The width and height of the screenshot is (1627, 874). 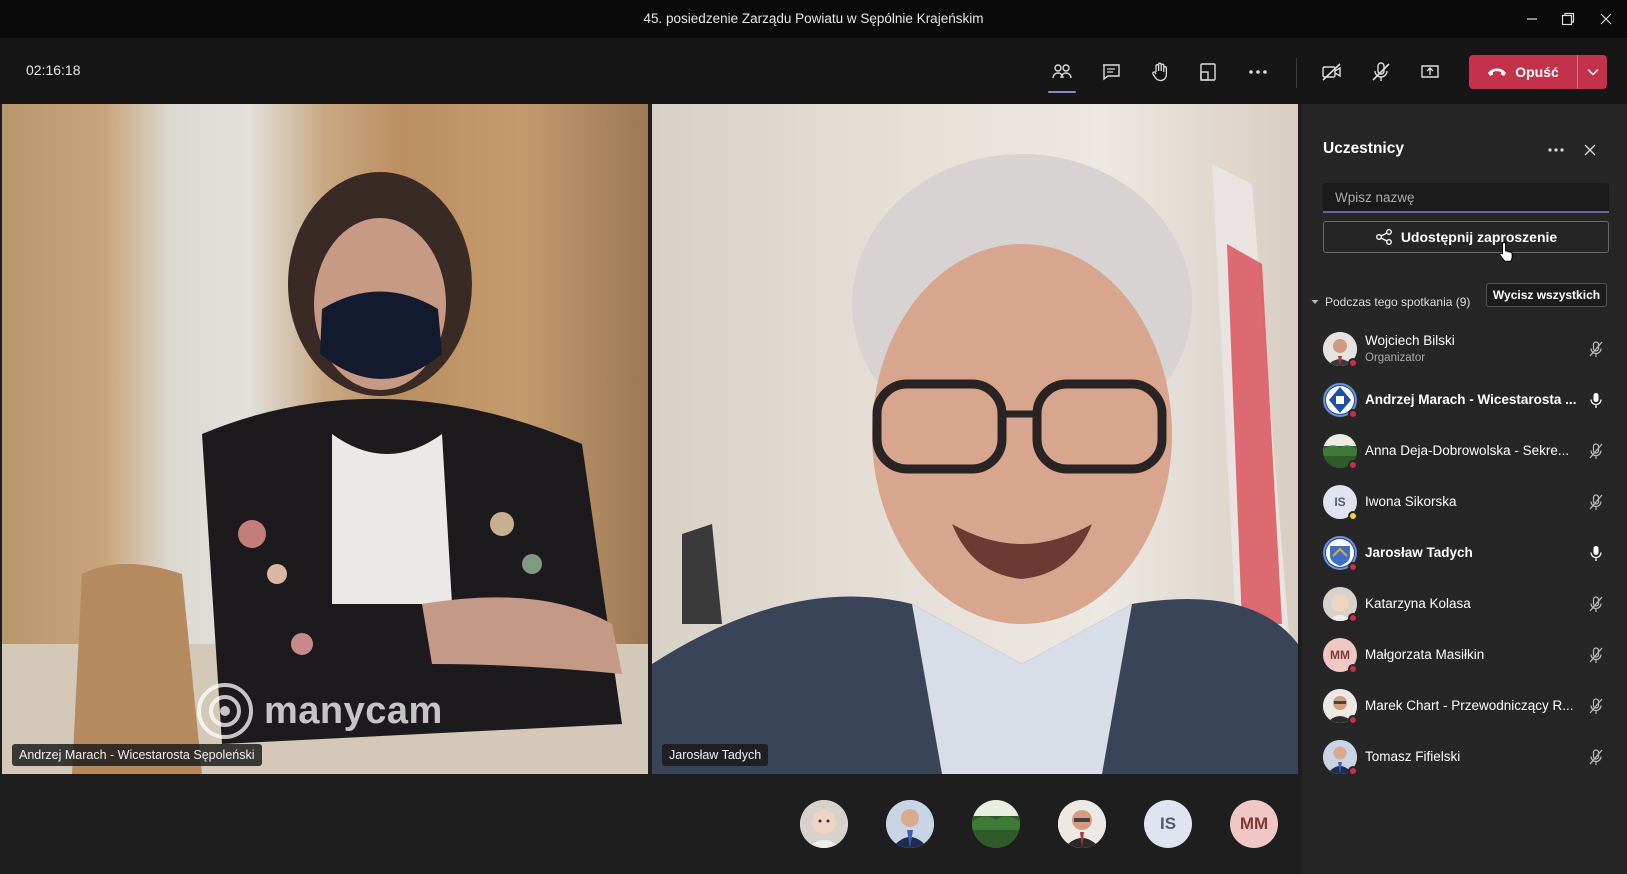 I want to click on participant-row: Tomasz Fifielski, so click(x=1464, y=757).